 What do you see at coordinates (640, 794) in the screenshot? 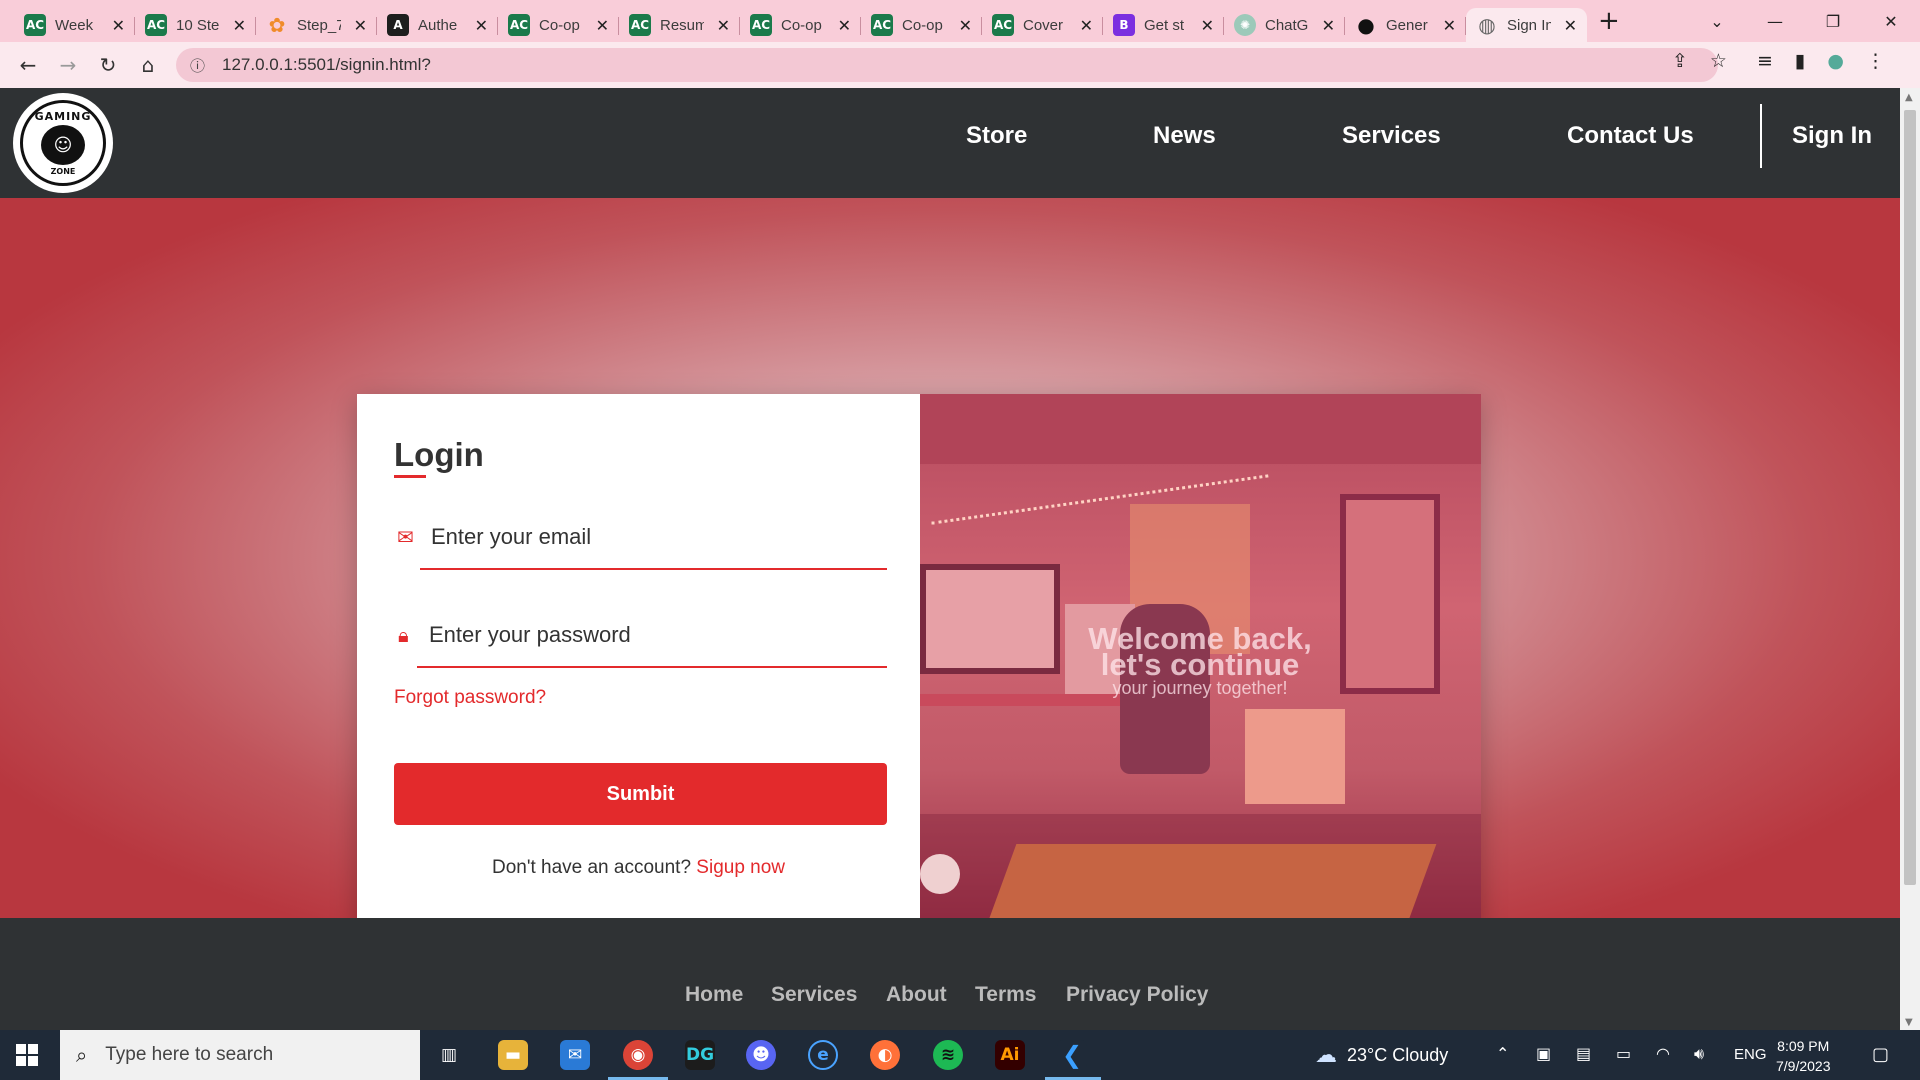
I see `submit-button: Sumbit` at bounding box center [640, 794].